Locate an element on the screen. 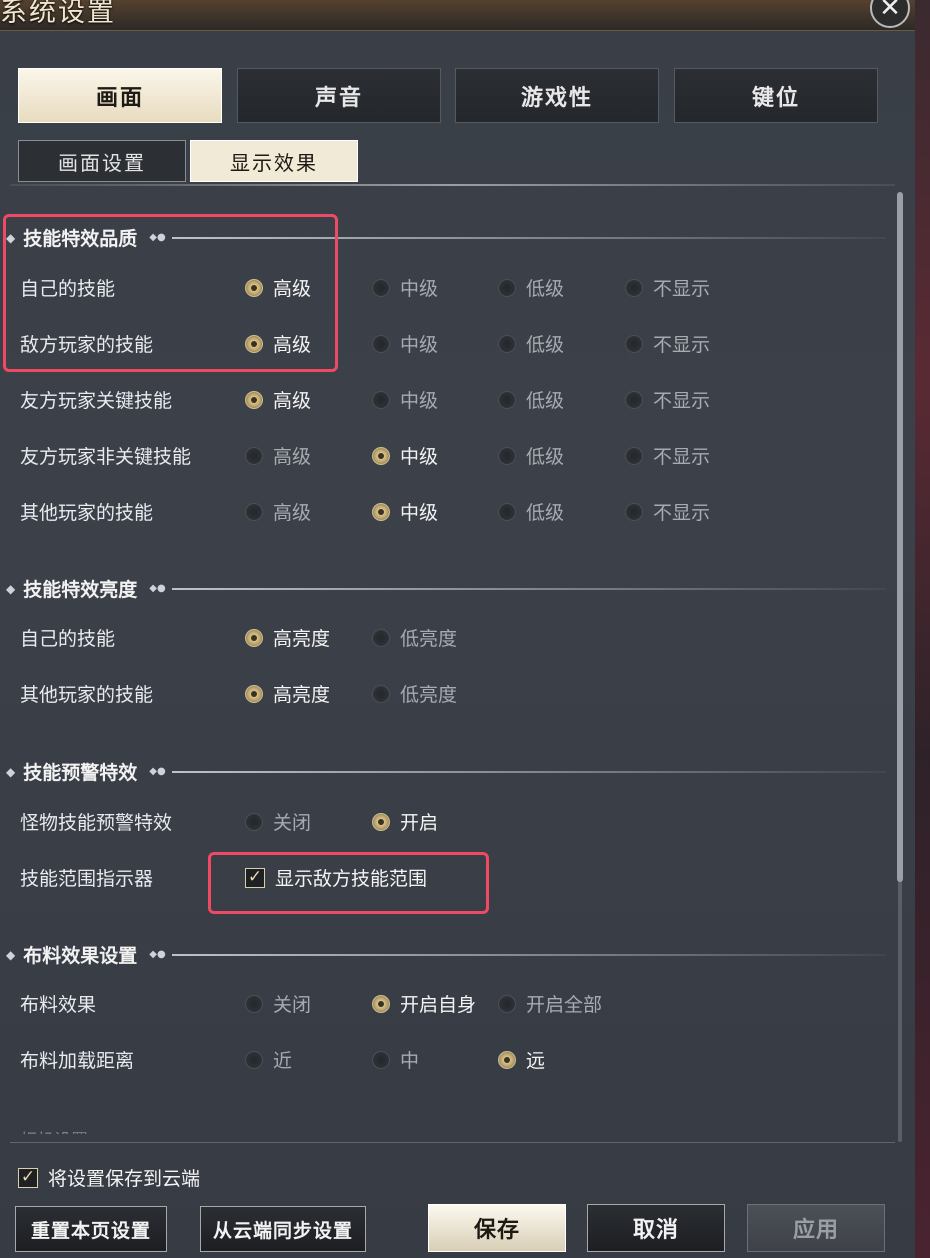  radio-allykey-high: 高级 is located at coordinates (278, 399).